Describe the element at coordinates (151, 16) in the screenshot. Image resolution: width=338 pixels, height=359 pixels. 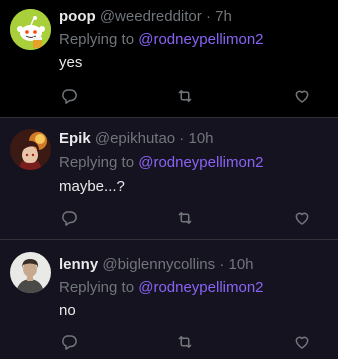
I see `handle: @weedredditor` at that location.